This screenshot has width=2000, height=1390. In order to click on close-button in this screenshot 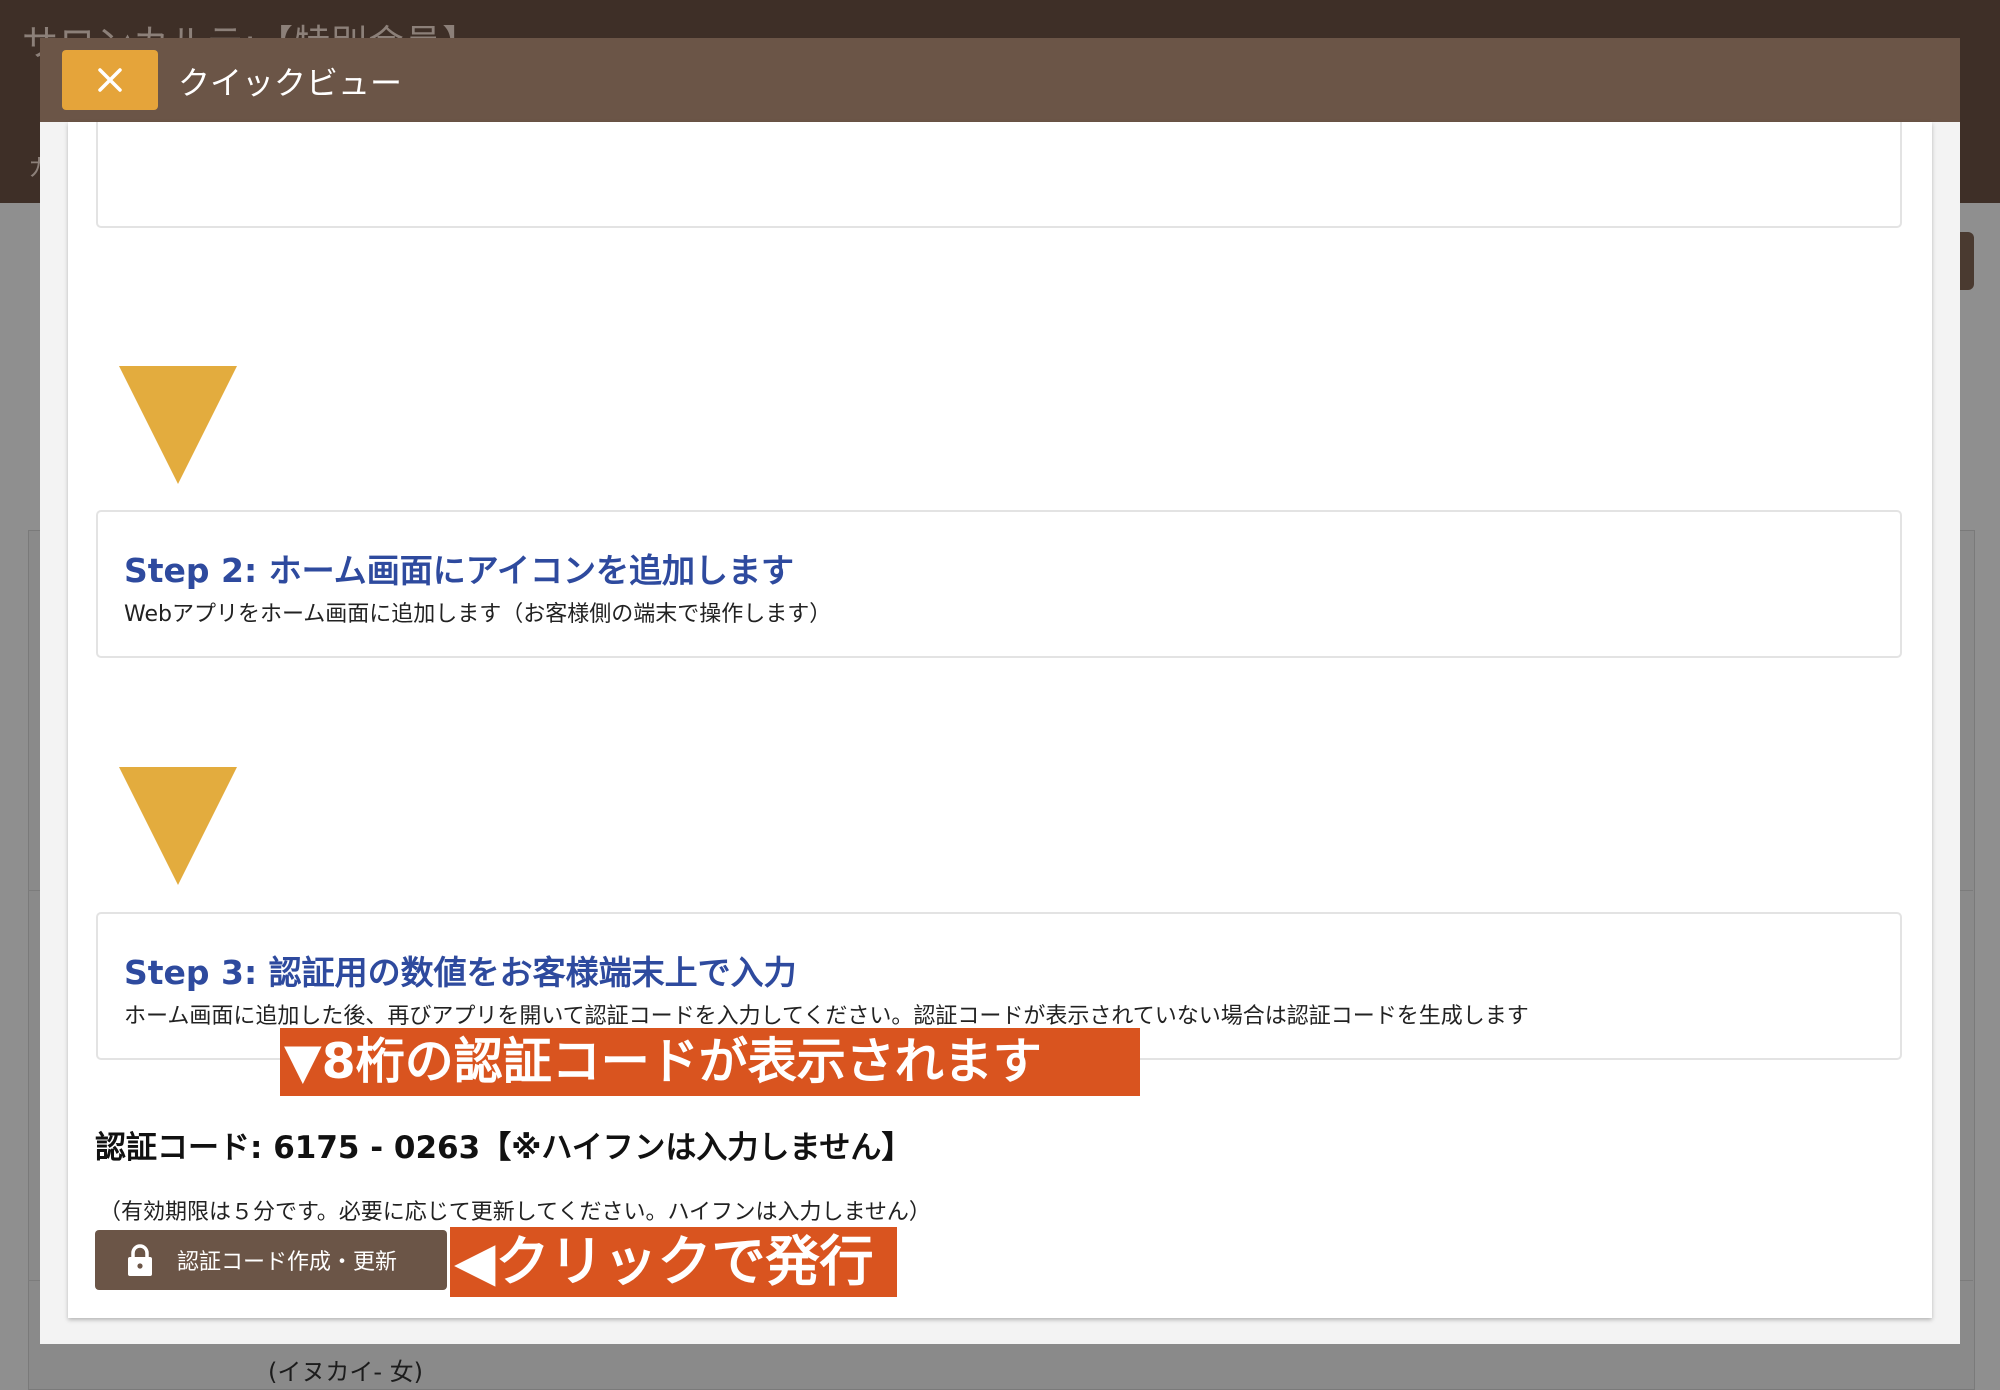, I will do `click(110, 80)`.